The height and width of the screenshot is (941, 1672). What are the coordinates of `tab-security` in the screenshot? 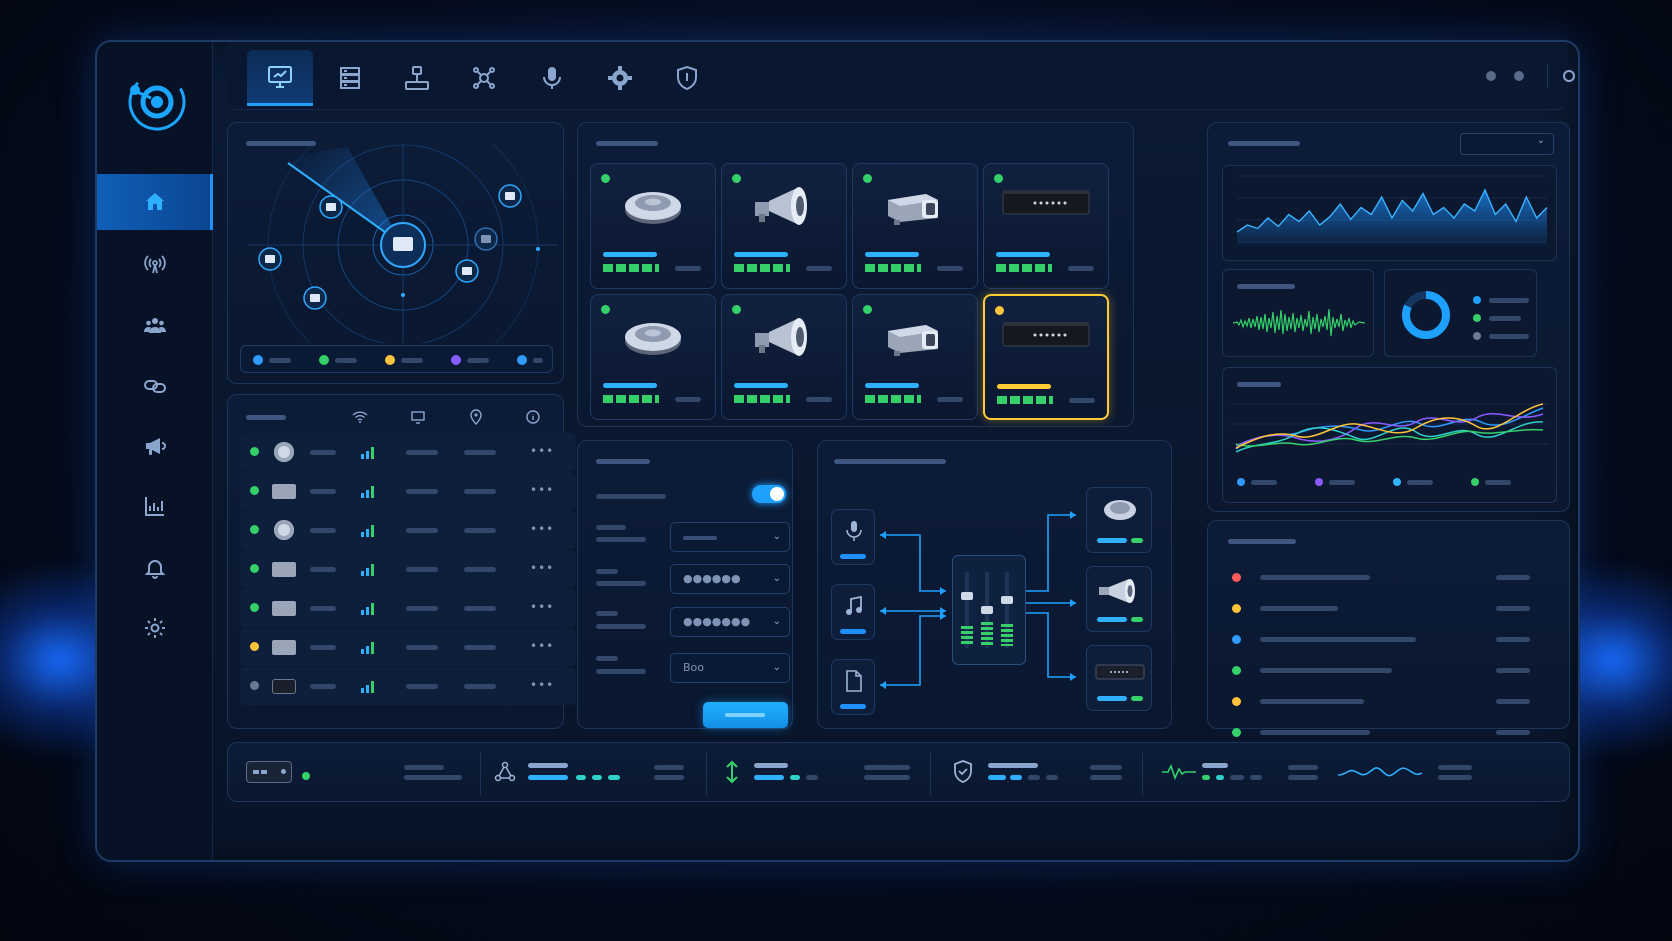 It's located at (687, 78).